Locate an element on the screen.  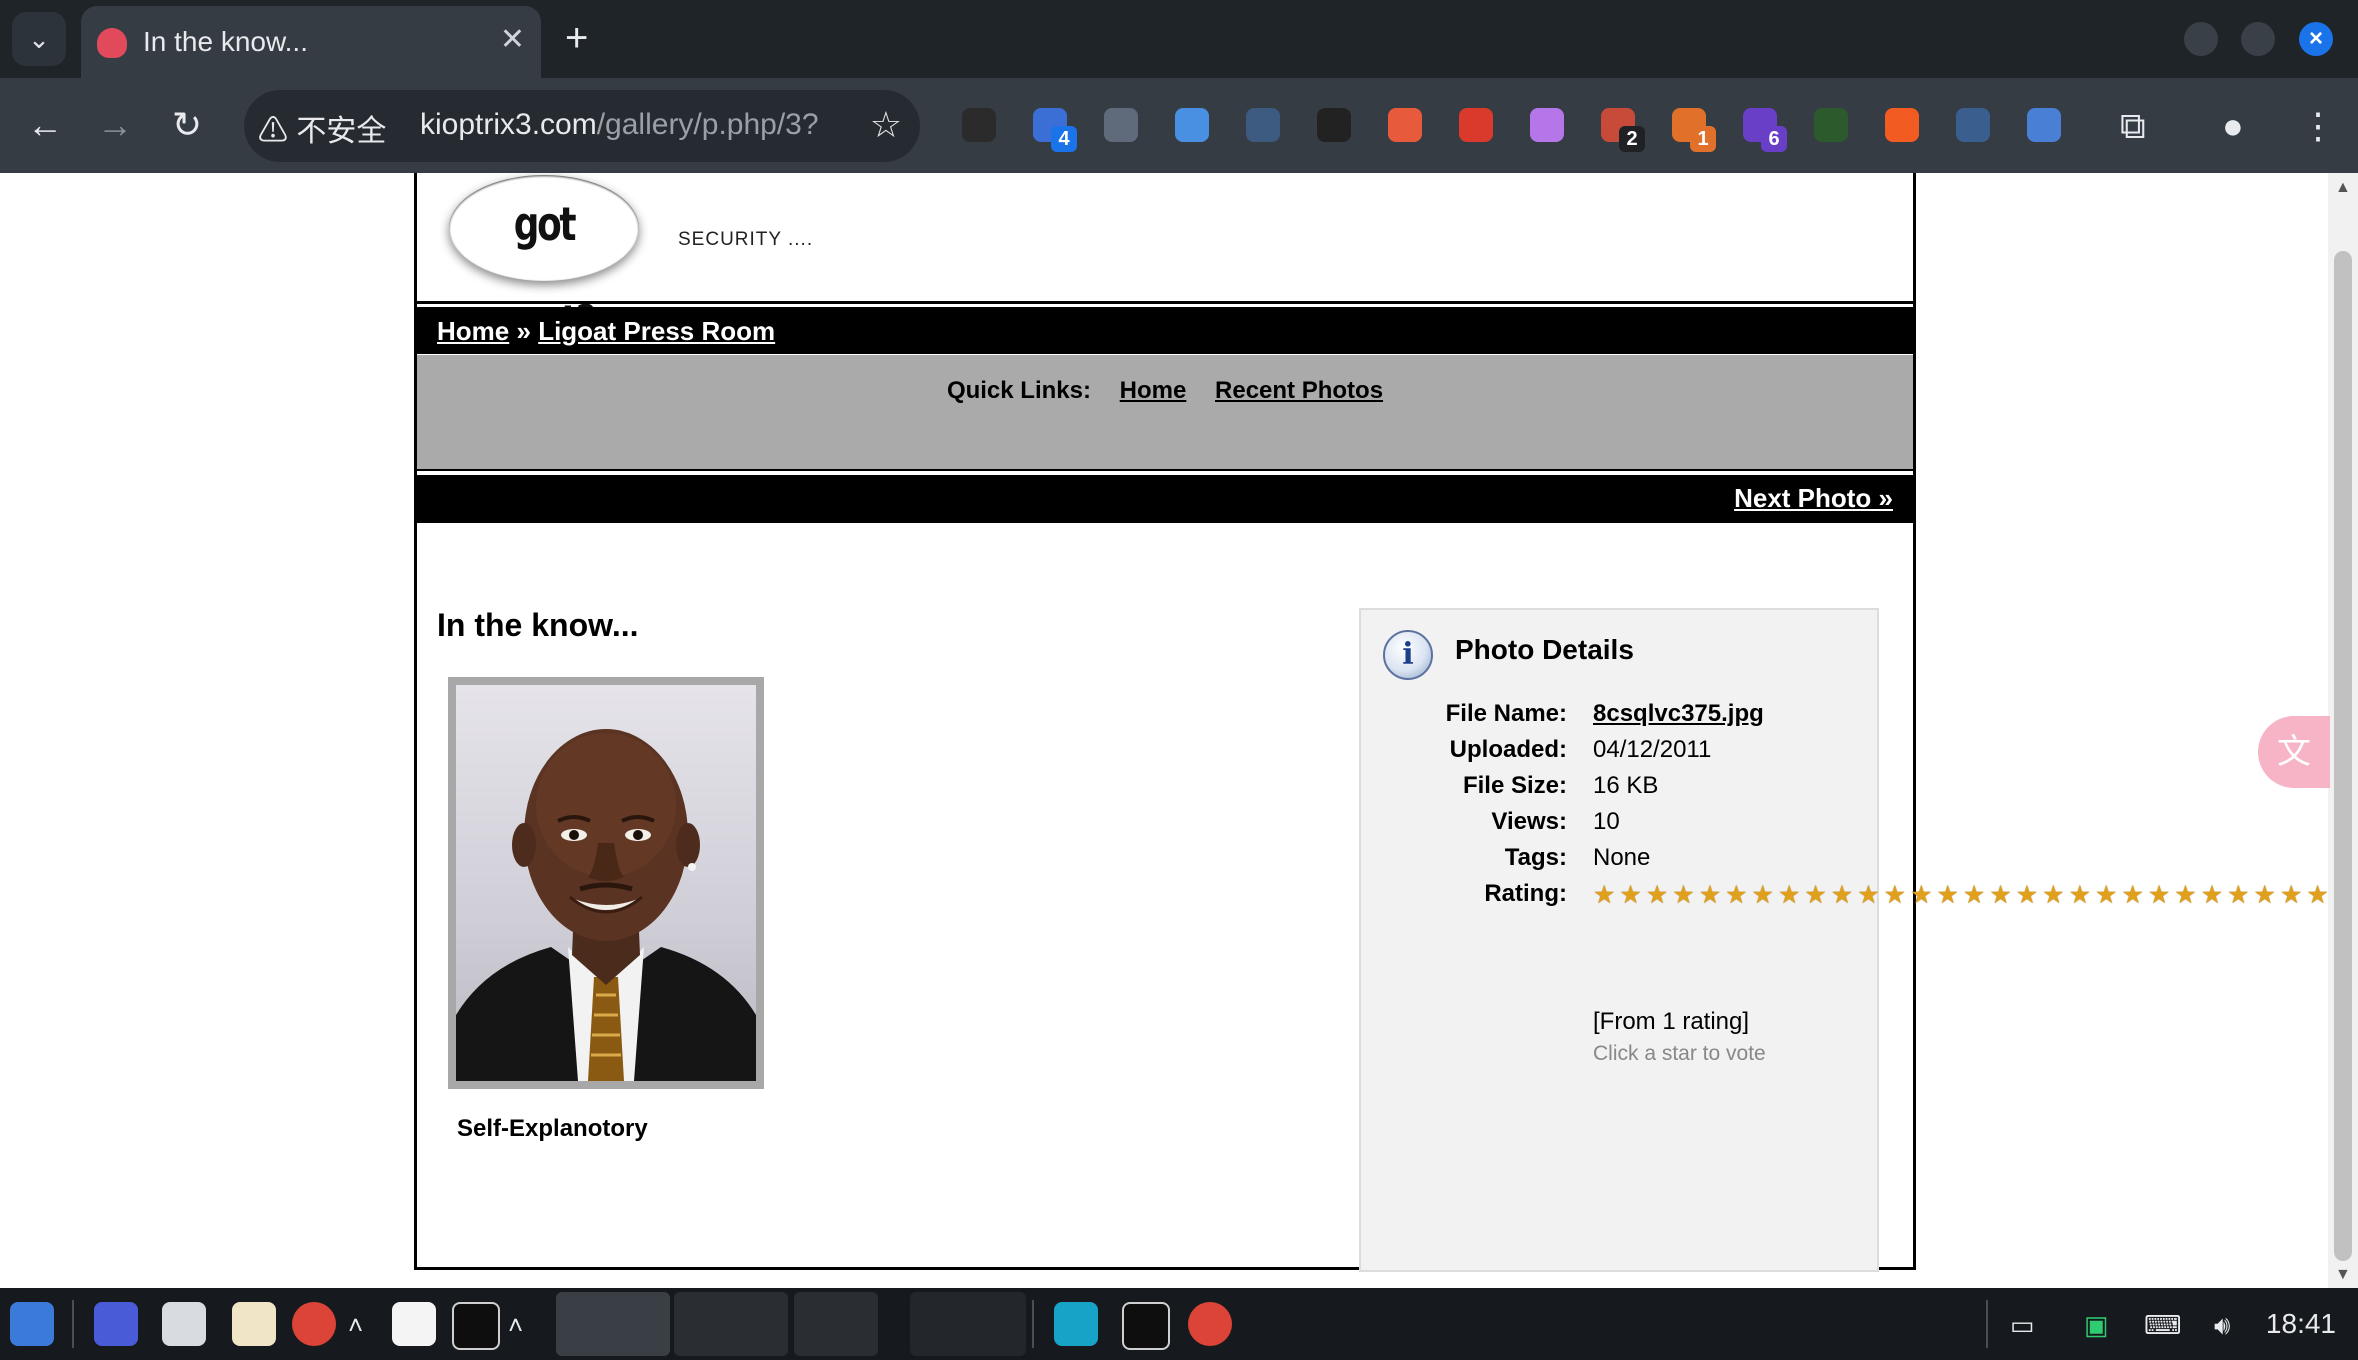
tab-active: In the know... ✕ is located at coordinates (311, 42).